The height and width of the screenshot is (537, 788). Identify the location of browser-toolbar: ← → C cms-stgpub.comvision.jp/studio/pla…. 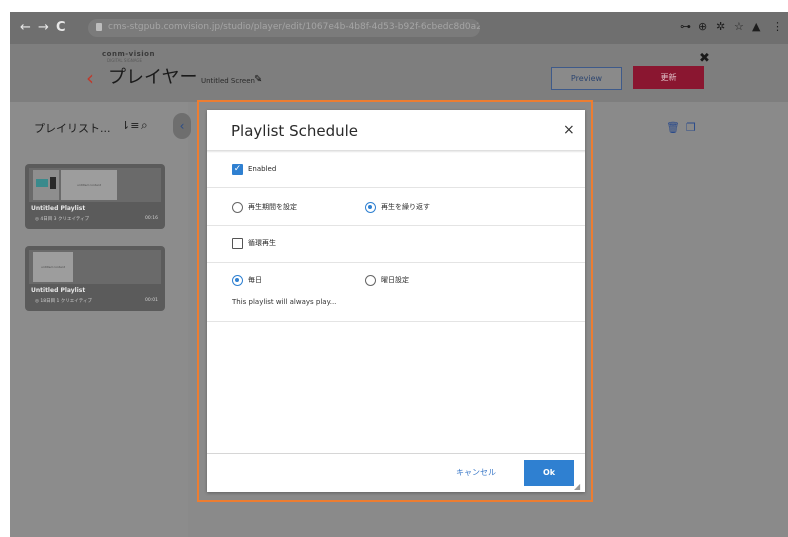
(399, 28).